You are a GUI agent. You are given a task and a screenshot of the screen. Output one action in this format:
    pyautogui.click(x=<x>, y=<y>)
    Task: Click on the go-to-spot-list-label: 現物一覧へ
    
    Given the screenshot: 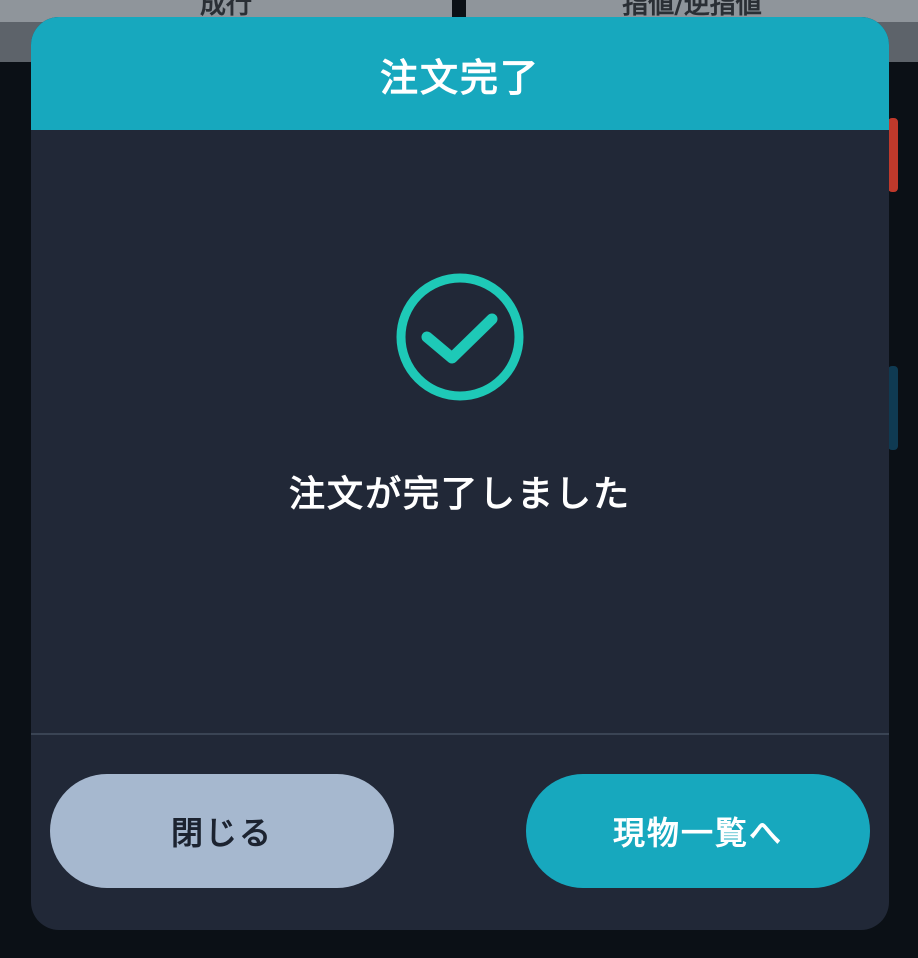 What is the action you would take?
    pyautogui.click(x=697, y=833)
    